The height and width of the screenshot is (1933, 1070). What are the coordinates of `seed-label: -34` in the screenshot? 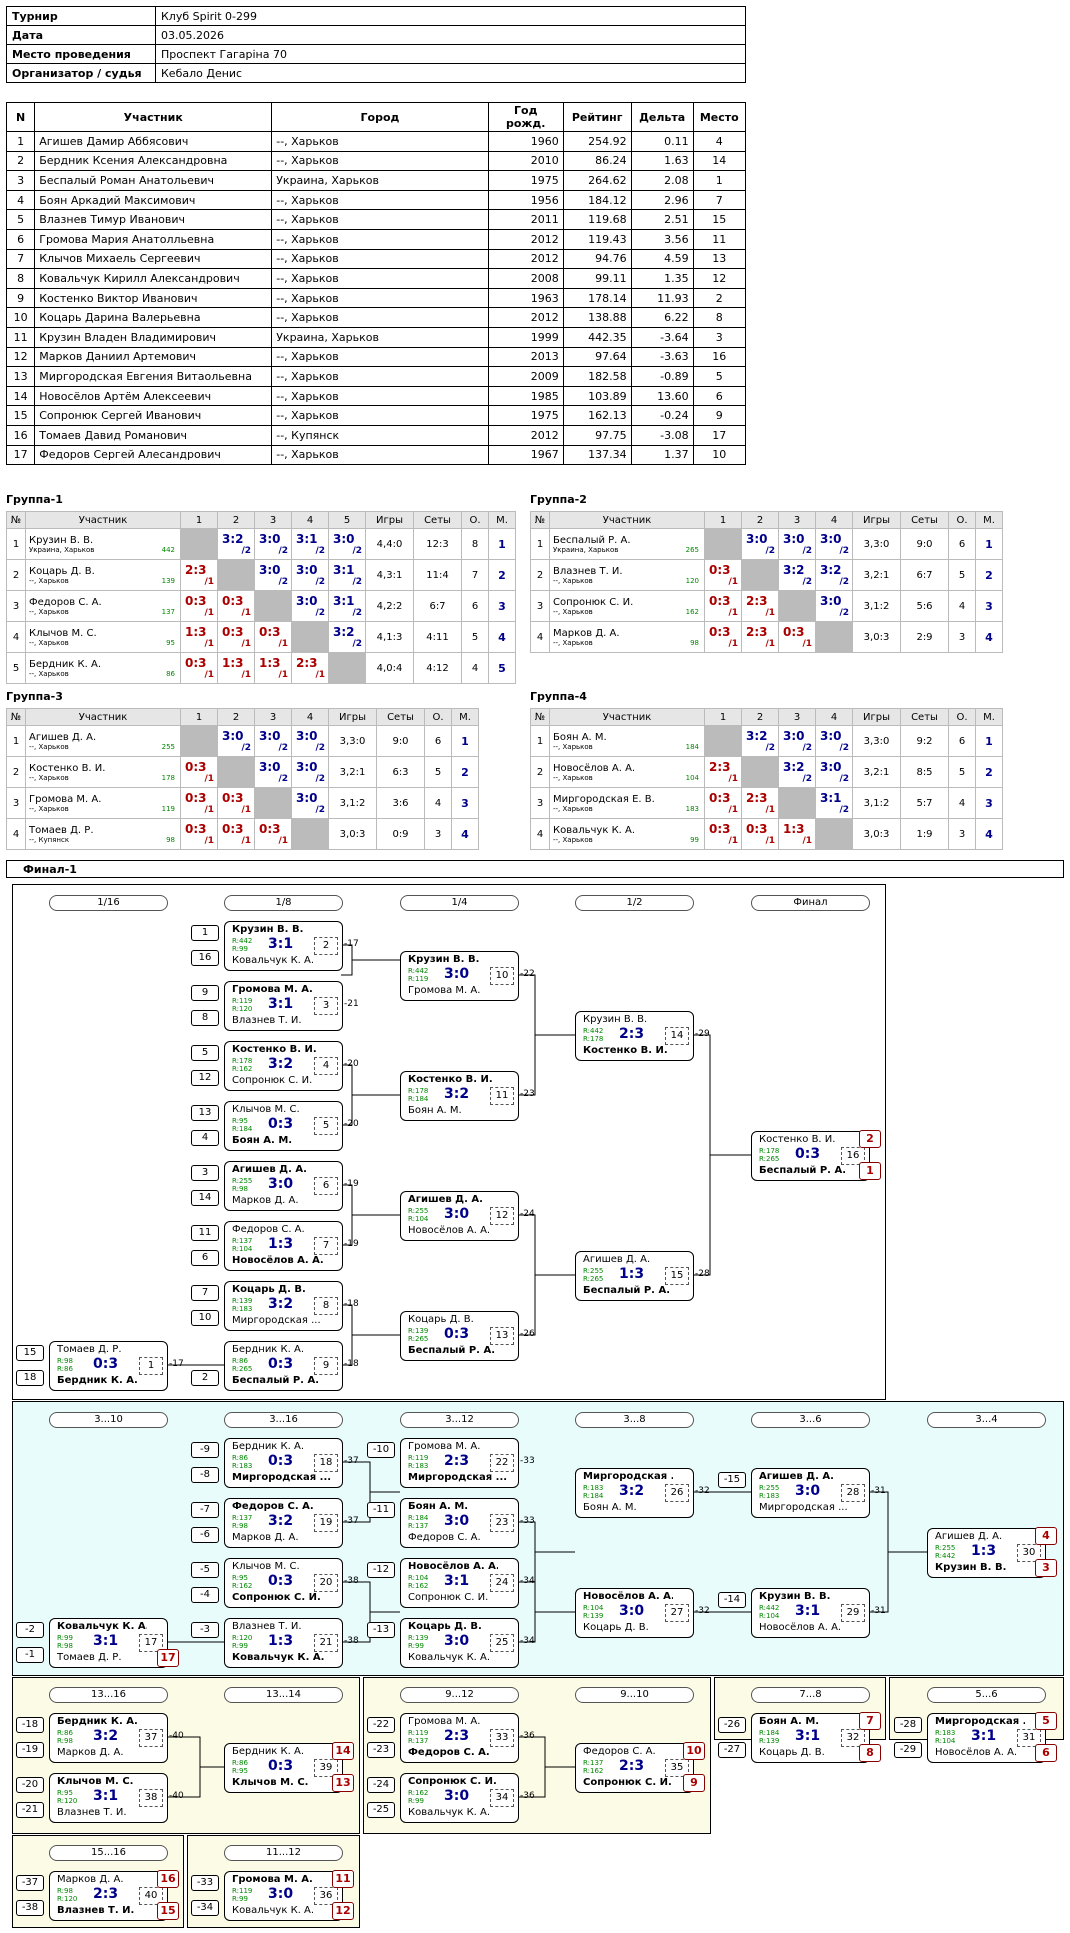 It's located at (205, 1908).